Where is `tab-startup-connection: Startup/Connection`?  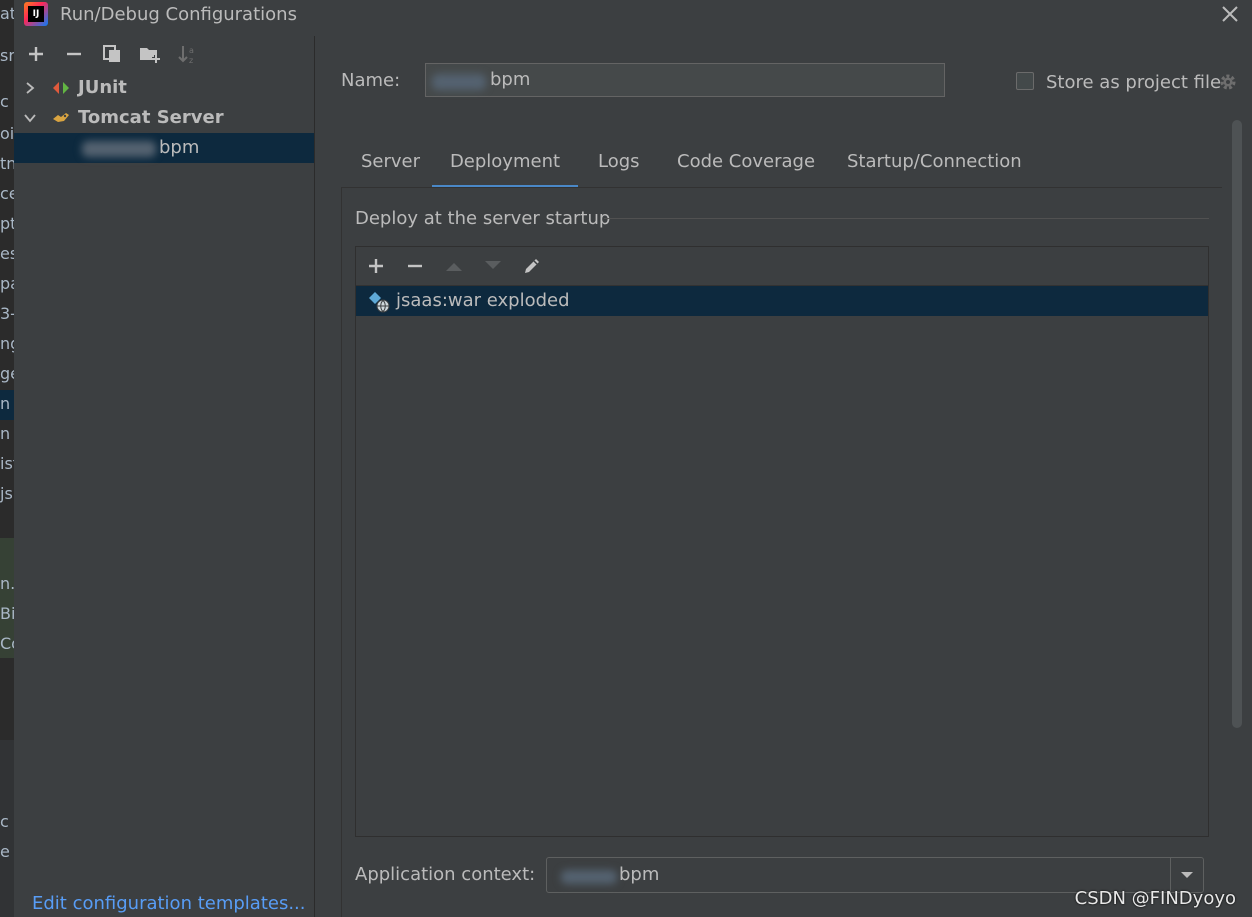 tab-startup-connection: Startup/Connection is located at coordinates (934, 165).